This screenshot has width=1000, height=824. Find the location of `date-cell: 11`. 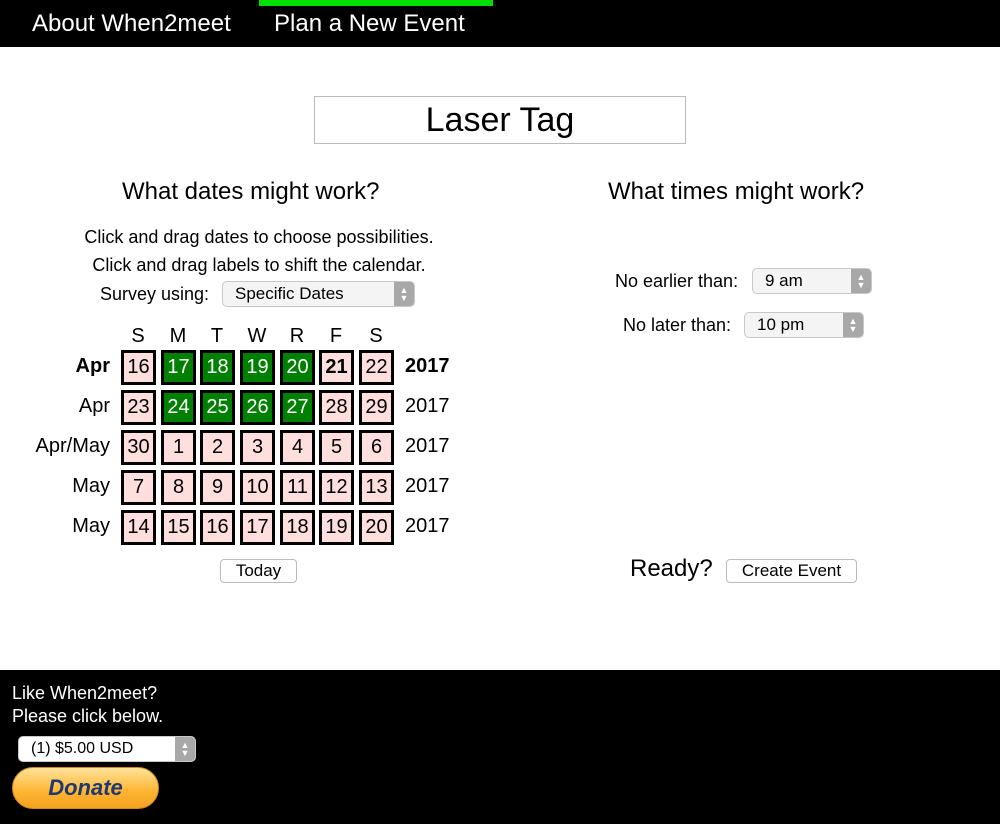

date-cell: 11 is located at coordinates (297, 487).